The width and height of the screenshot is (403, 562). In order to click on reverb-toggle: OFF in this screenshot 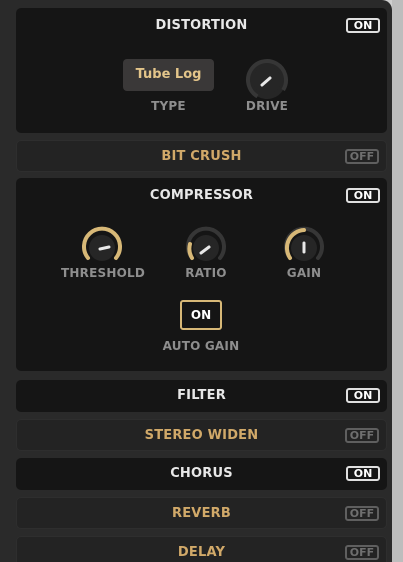, I will do `click(362, 513)`.